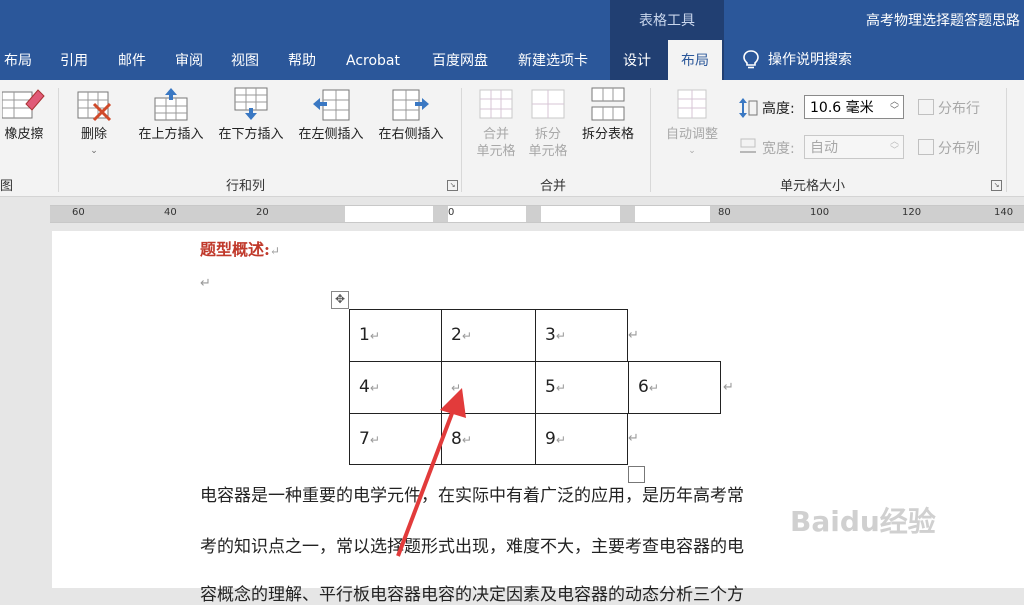  I want to click on table-tools-label: 表格工具, so click(667, 21).